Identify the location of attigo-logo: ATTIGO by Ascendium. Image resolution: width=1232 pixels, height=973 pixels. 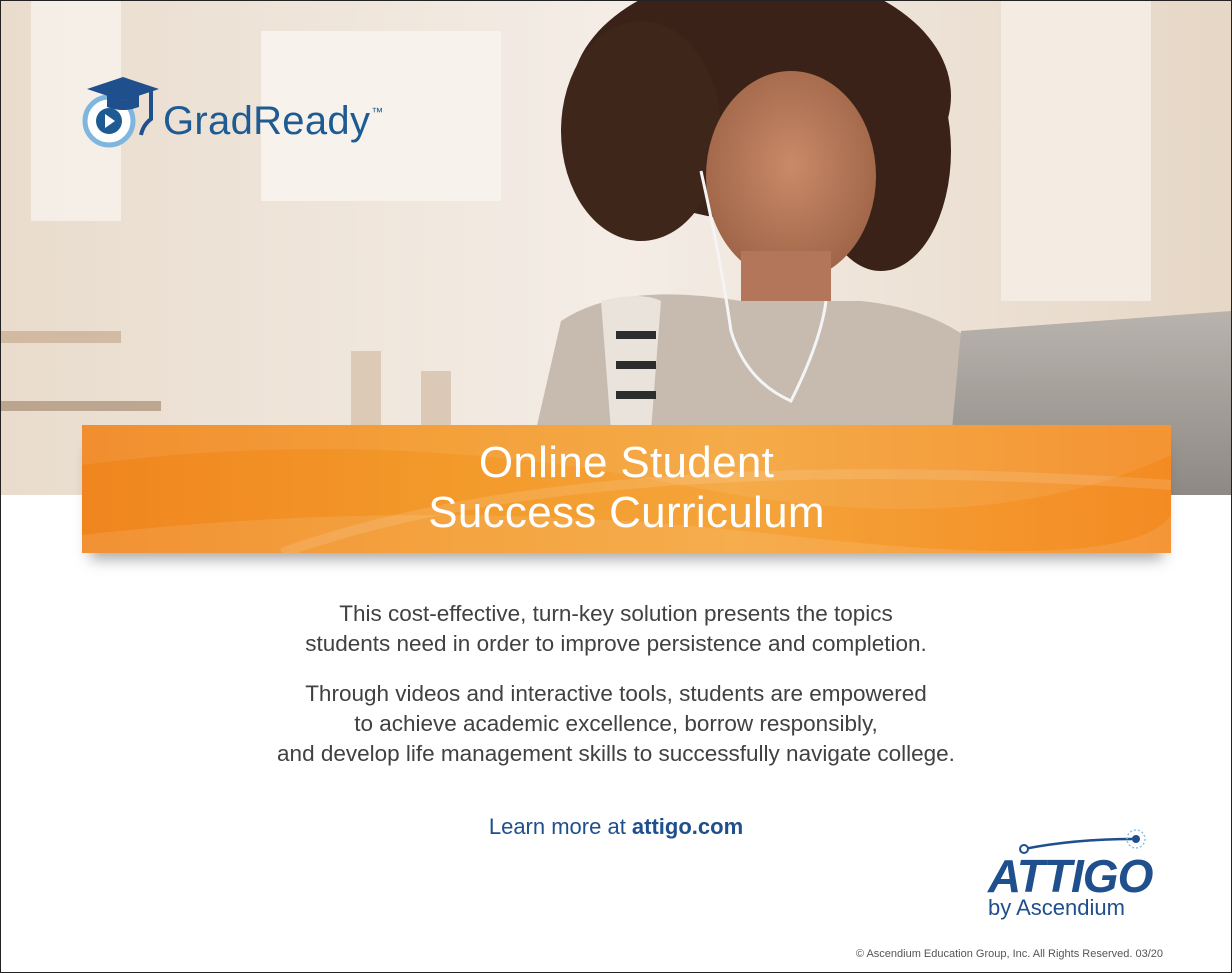
(1074, 873).